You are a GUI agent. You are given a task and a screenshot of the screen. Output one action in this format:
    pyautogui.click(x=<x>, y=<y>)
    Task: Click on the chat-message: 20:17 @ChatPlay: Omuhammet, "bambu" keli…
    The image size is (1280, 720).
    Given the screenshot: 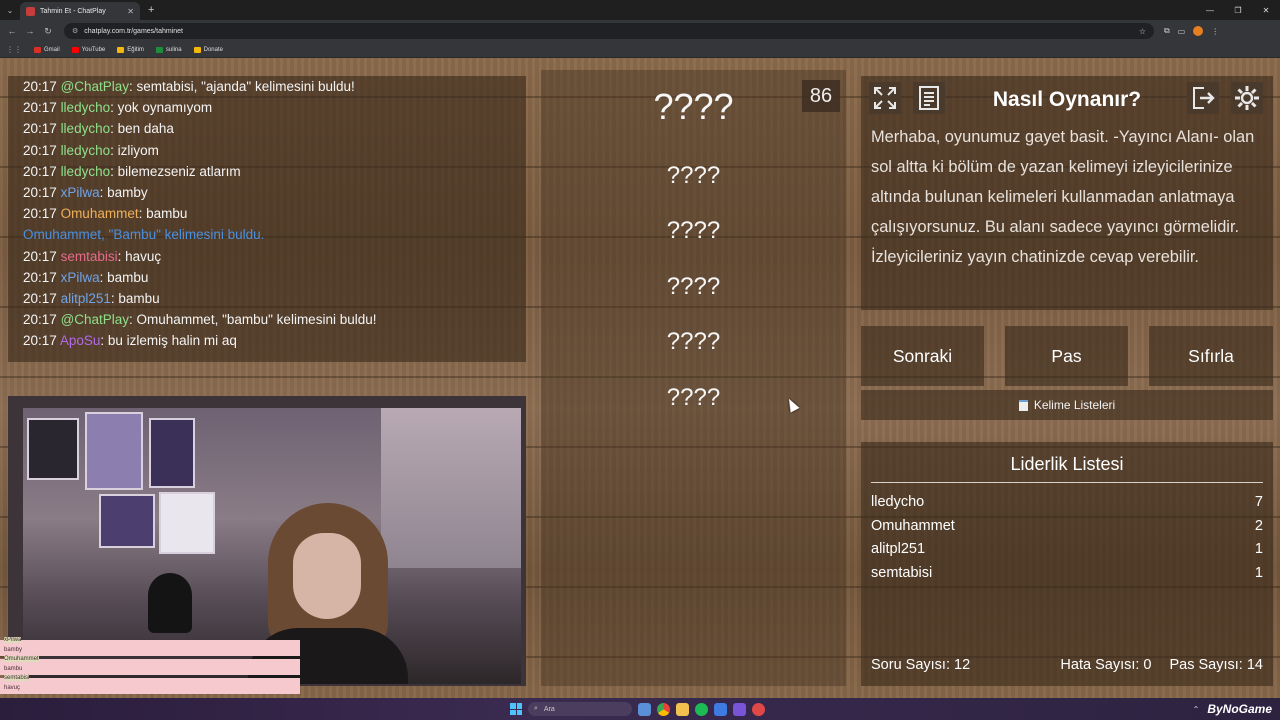 What is the action you would take?
    pyautogui.click(x=274, y=319)
    